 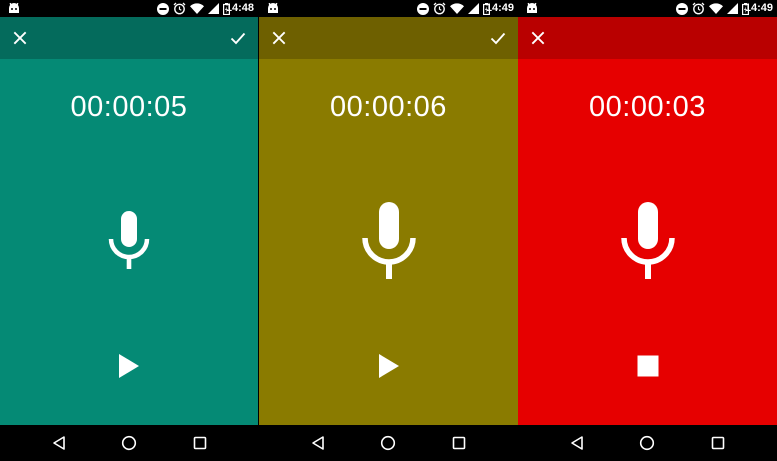 What do you see at coordinates (129, 107) in the screenshot?
I see `elapsed-timer: 00:00:05` at bounding box center [129, 107].